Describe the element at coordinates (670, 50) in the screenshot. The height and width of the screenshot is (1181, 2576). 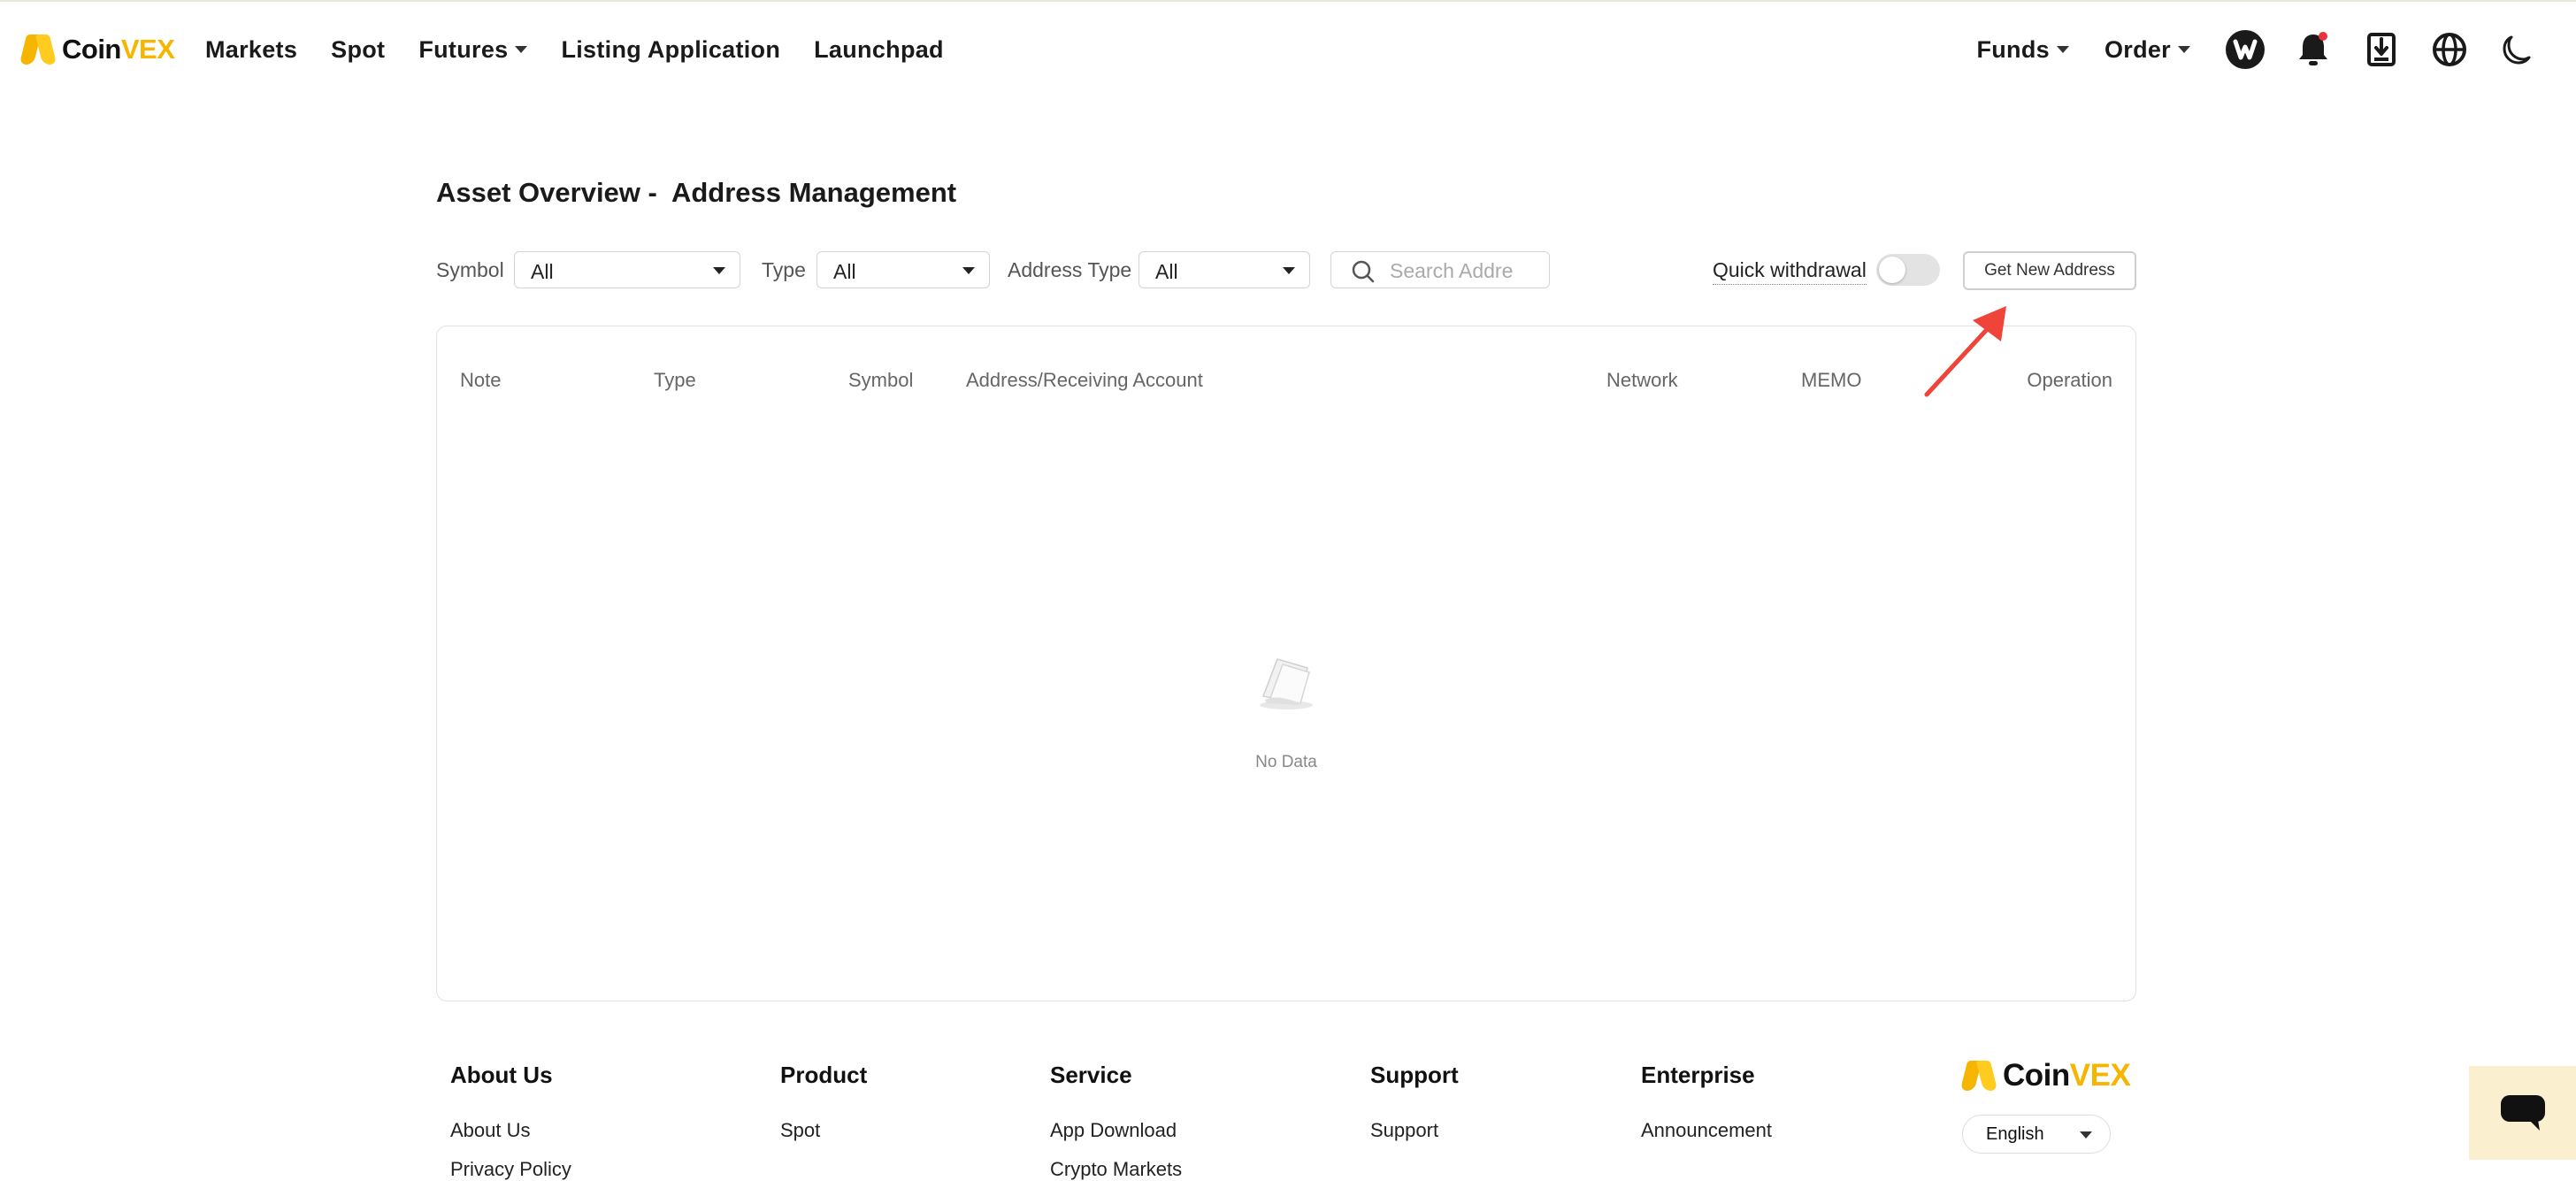
I see `nav-listing-application: Listing Application` at that location.